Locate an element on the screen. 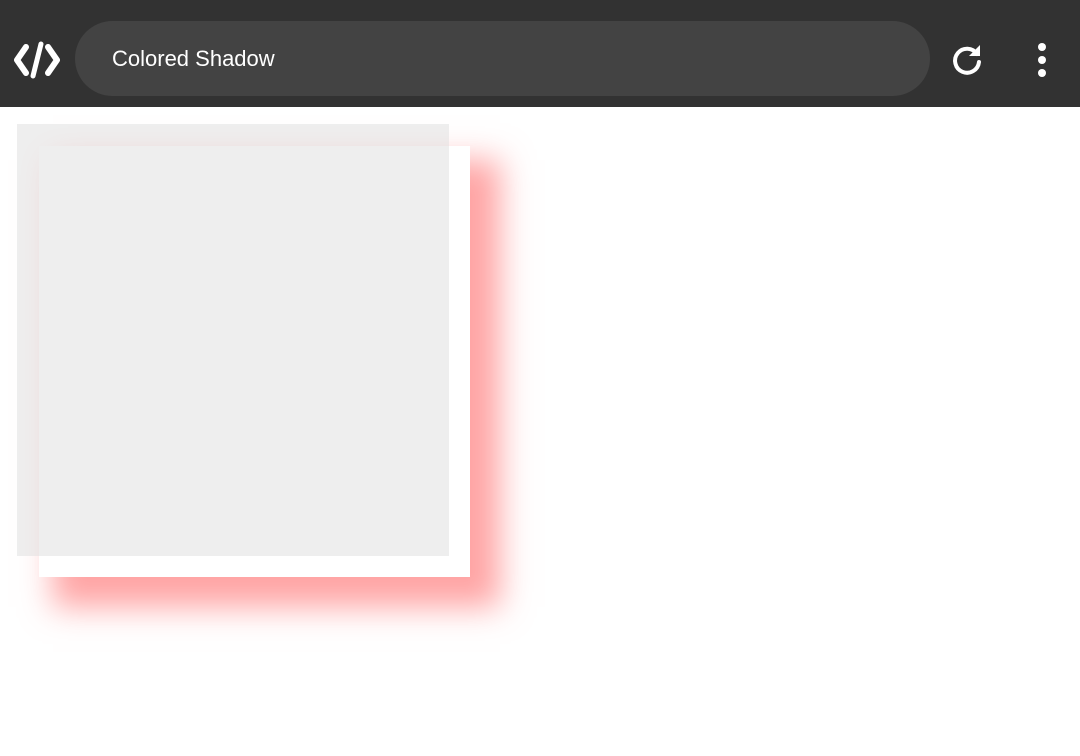 The height and width of the screenshot is (756, 1080). more-vertical-icon is located at coordinates (1042, 60).